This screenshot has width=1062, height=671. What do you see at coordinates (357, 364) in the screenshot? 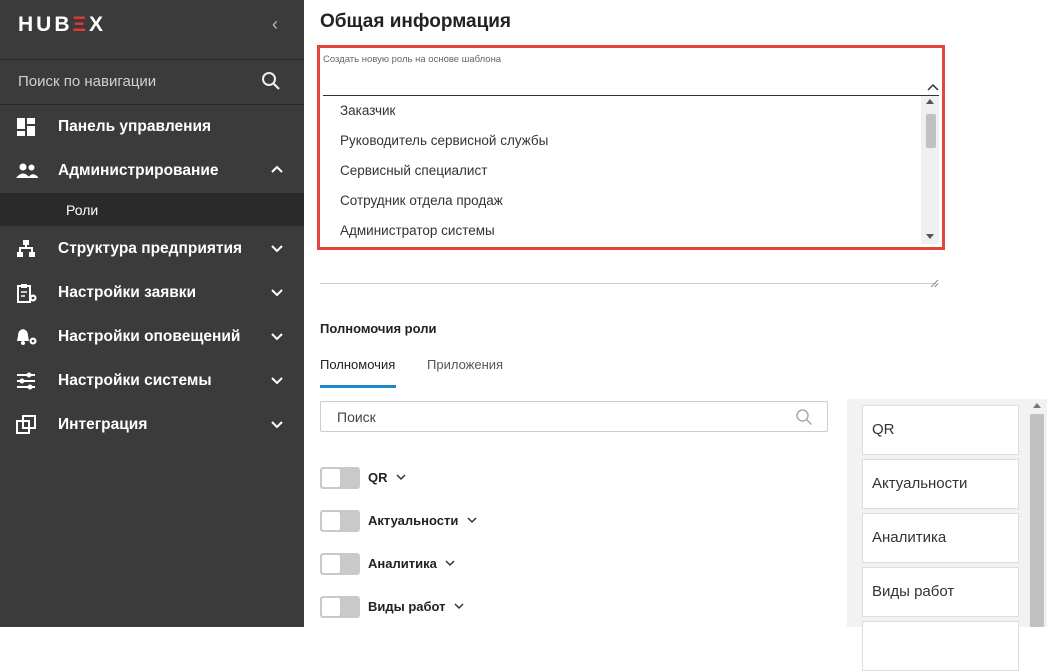
I see `tab-permissions: Полномочия` at bounding box center [357, 364].